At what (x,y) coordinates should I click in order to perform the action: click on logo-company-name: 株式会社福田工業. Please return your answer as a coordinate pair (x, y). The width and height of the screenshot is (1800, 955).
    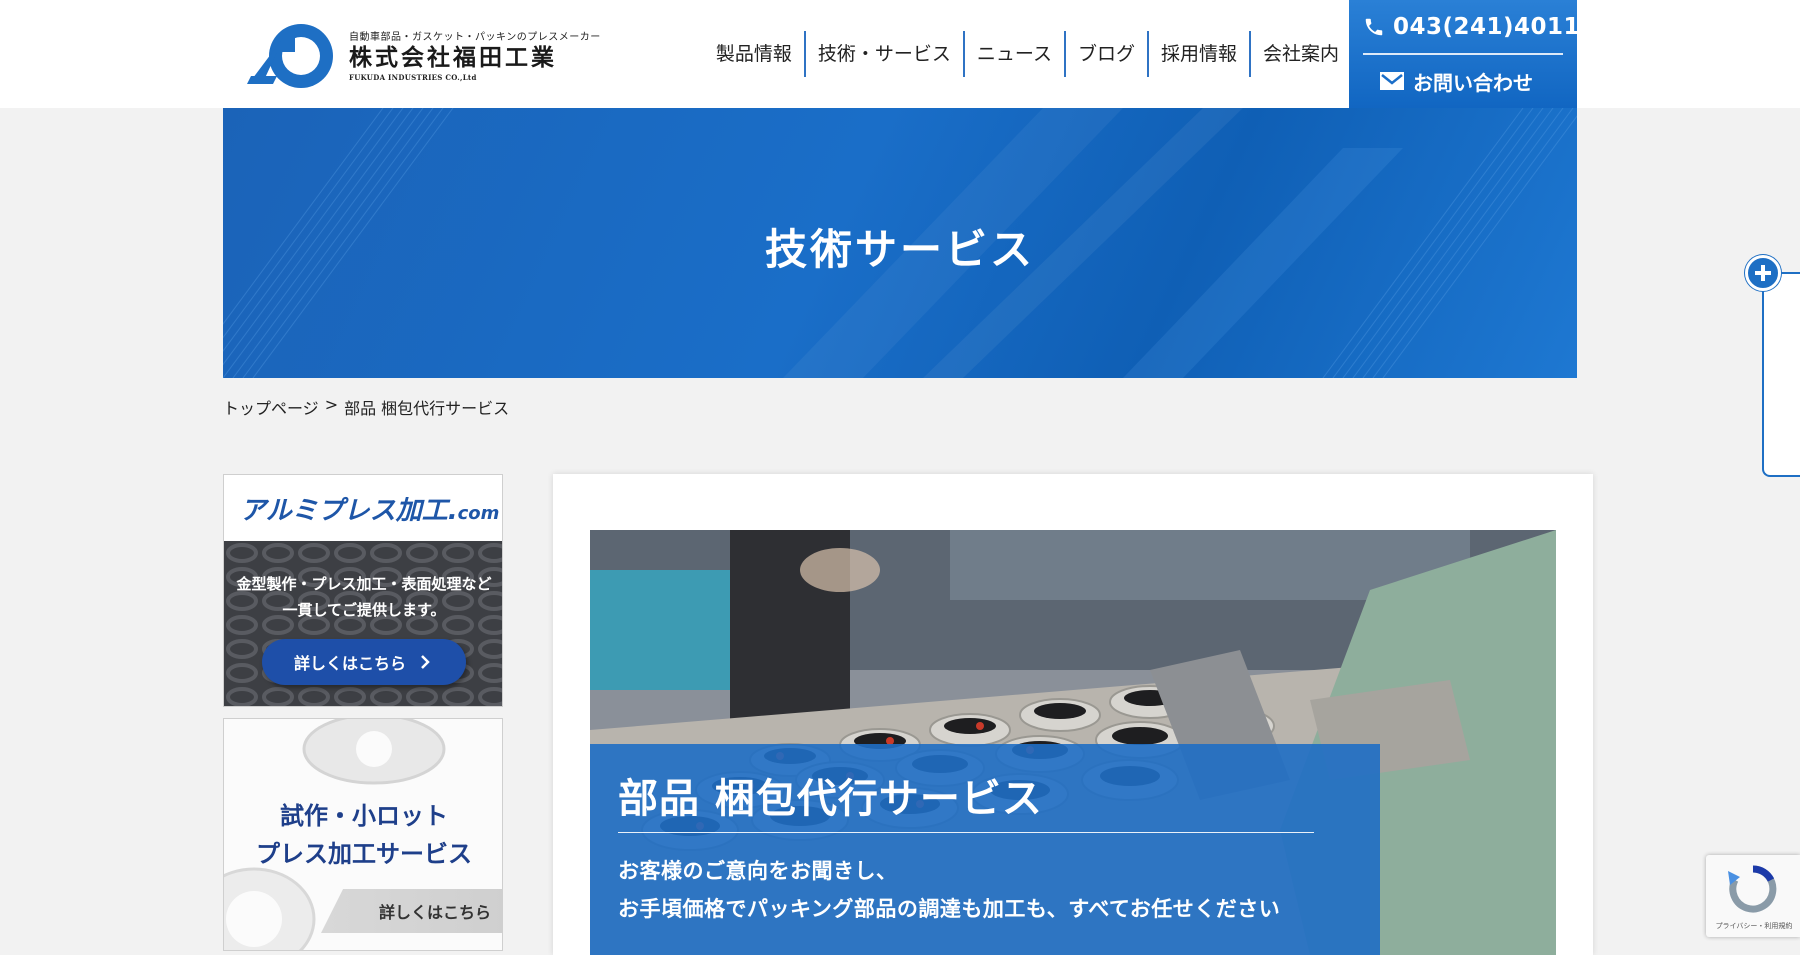
    Looking at the image, I should click on (453, 57).